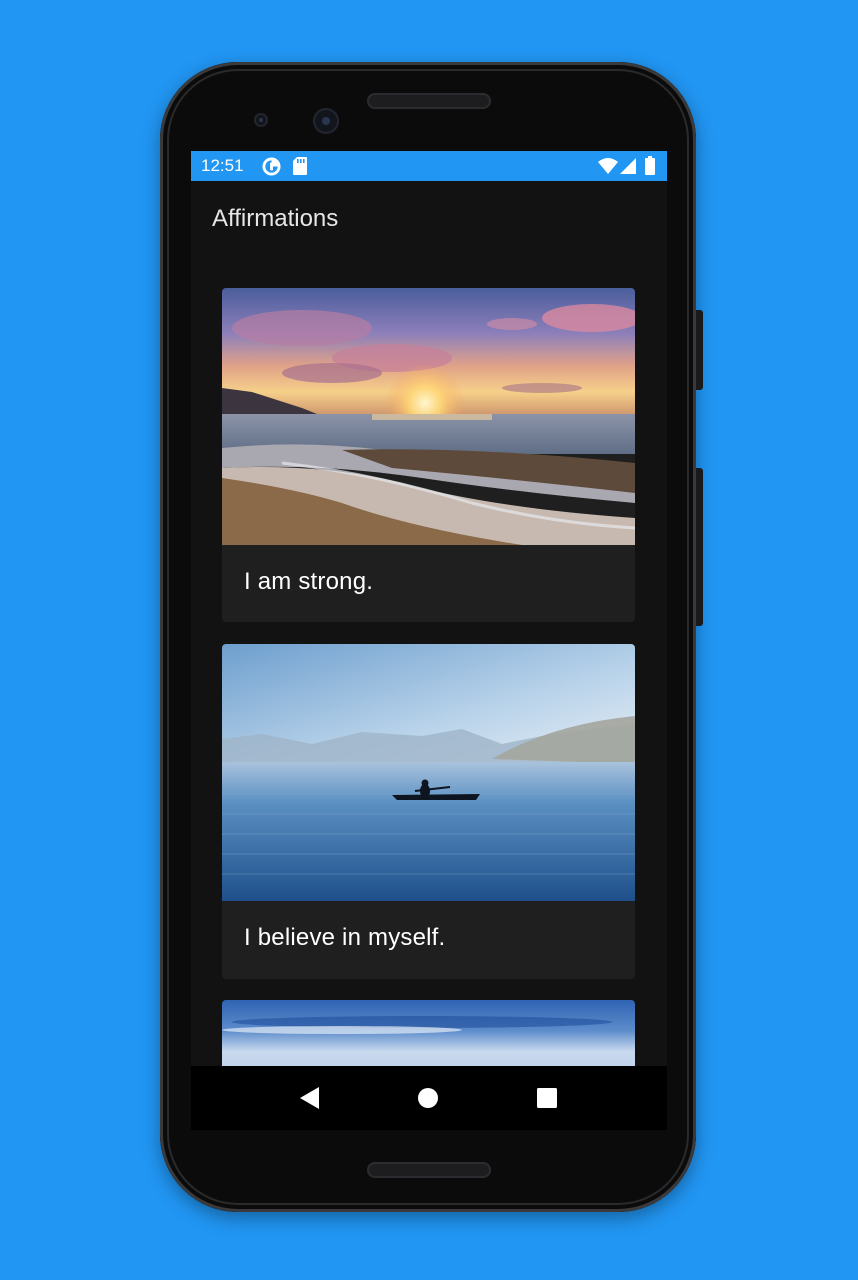 The height and width of the screenshot is (1280, 858). Describe the element at coordinates (222, 165) in the screenshot. I see `status-time: 12:51` at that location.